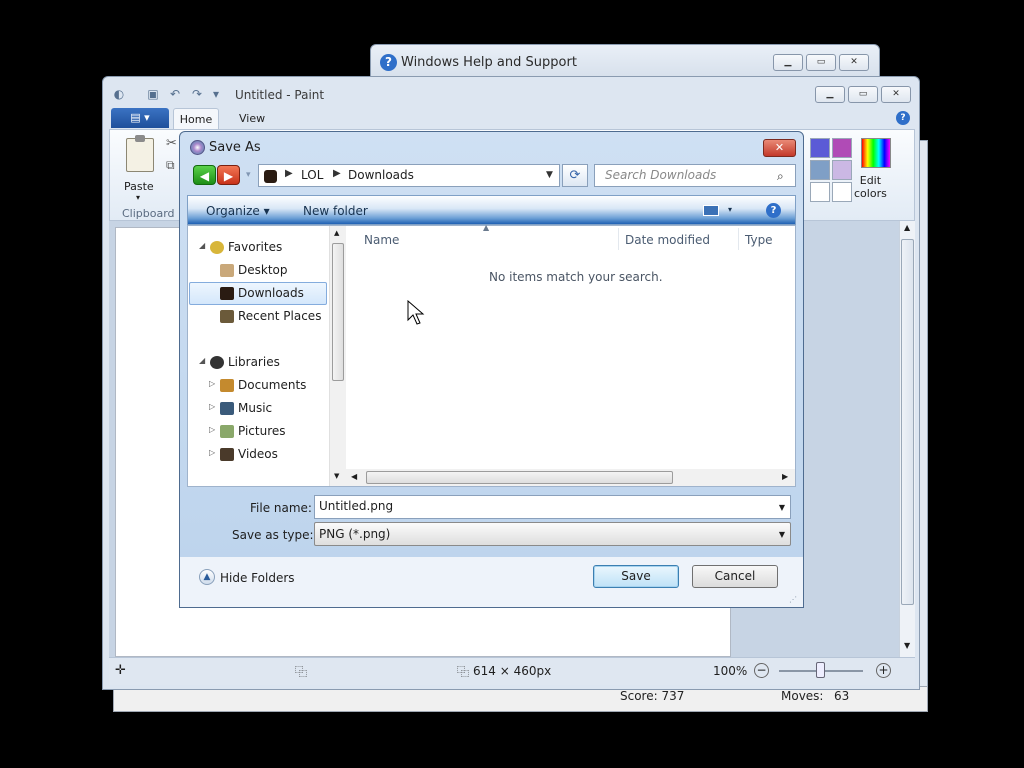  I want to click on nav-pictures: ▷ Pictures, so click(258, 431).